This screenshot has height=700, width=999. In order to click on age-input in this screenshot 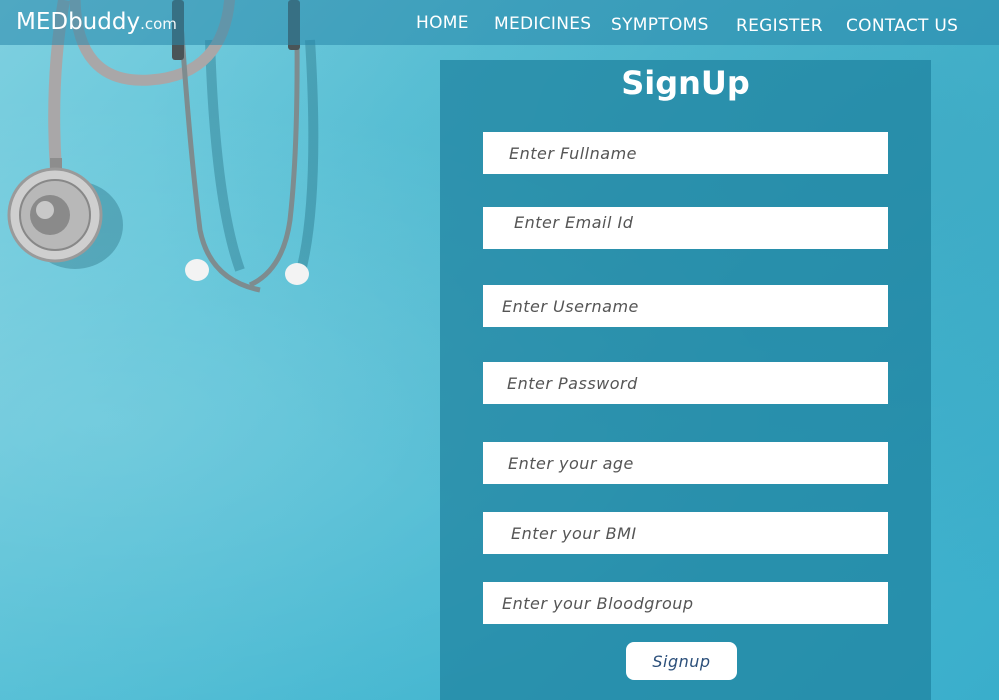, I will do `click(685, 463)`.